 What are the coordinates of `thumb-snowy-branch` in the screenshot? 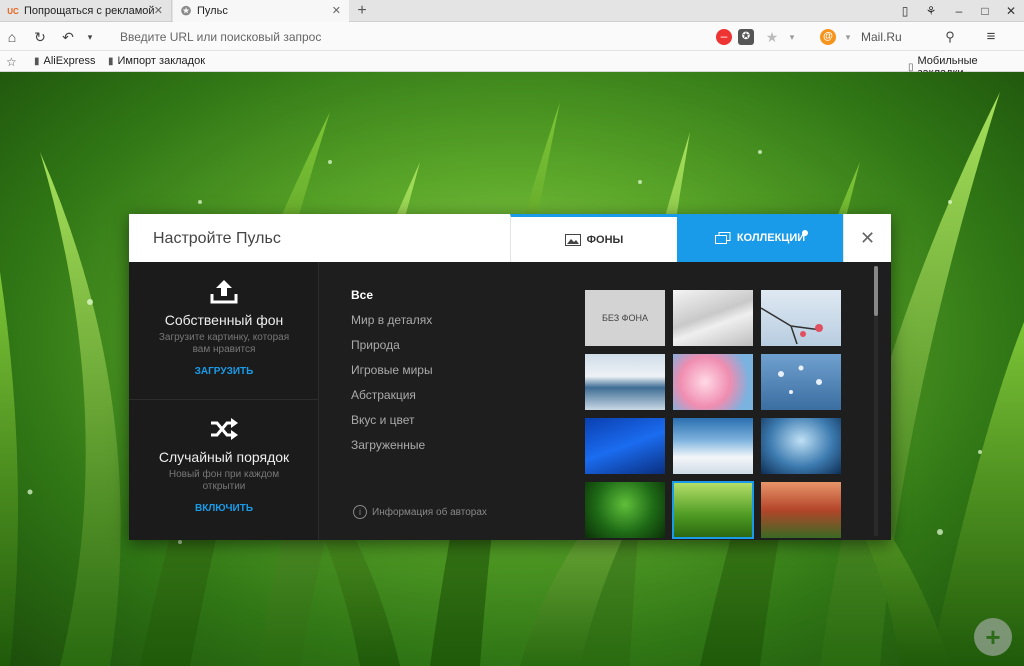 It's located at (801, 318).